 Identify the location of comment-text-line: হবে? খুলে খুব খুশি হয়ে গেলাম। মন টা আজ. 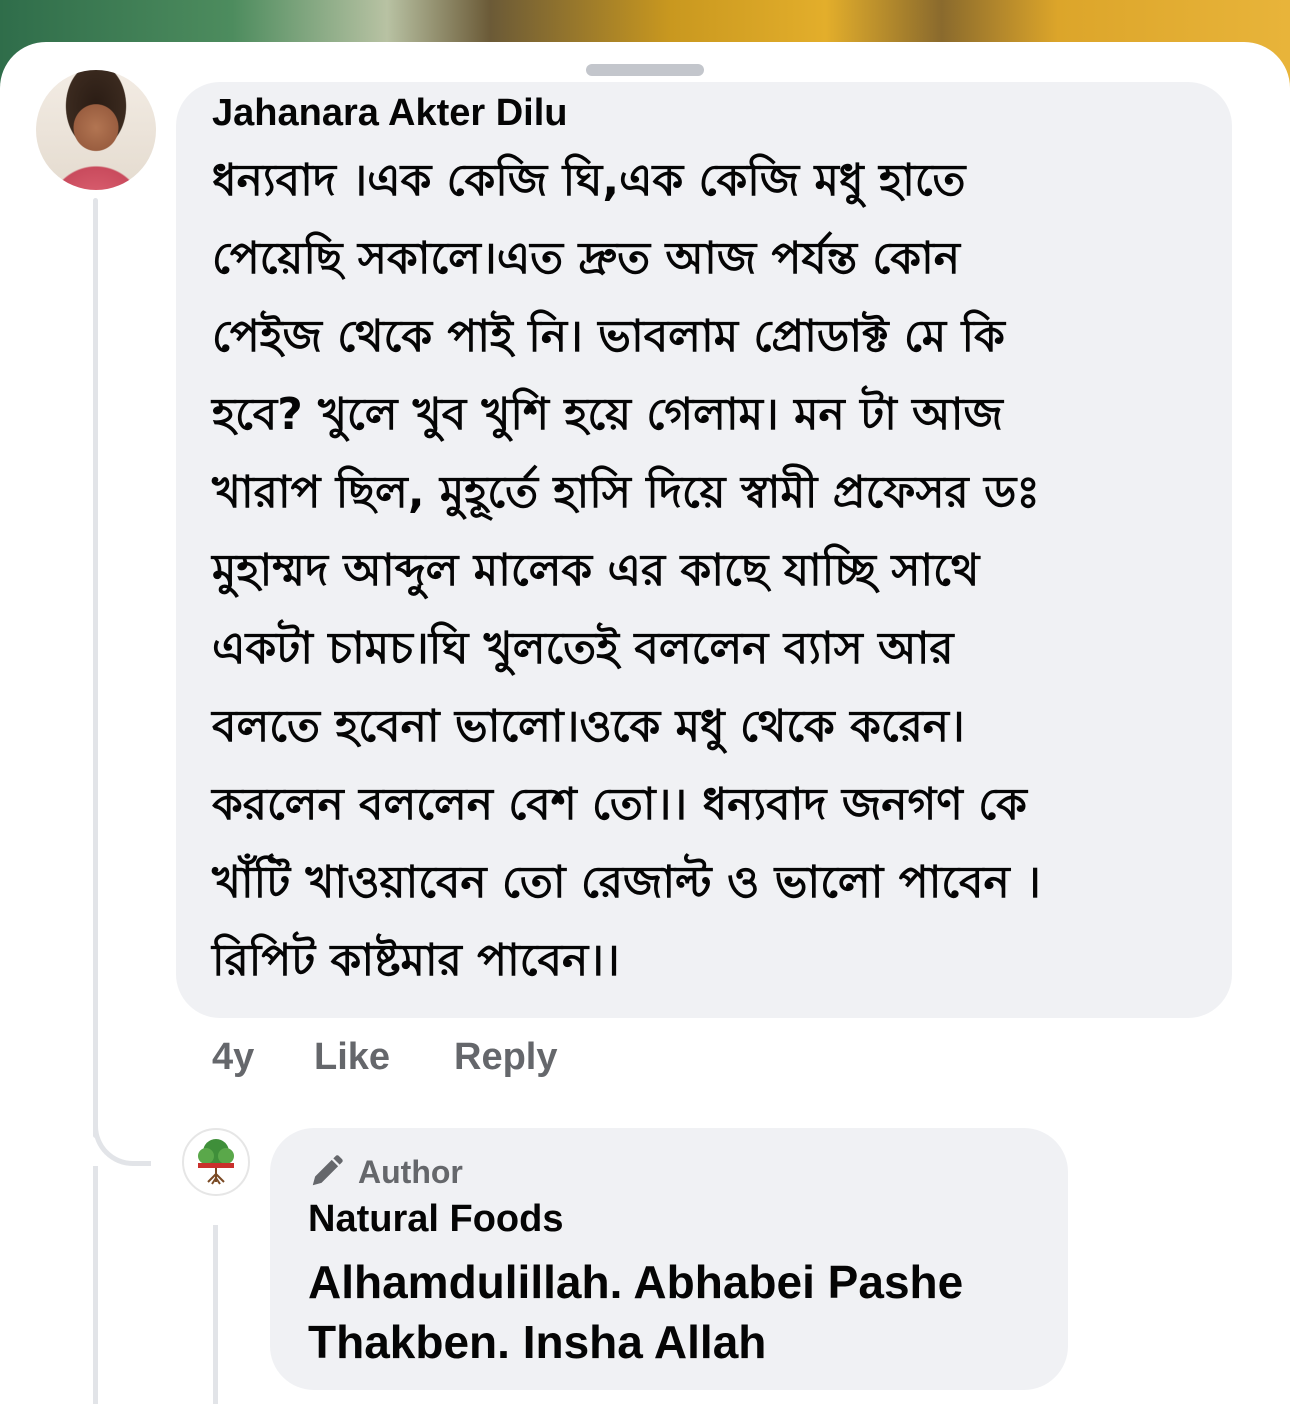
(607, 414).